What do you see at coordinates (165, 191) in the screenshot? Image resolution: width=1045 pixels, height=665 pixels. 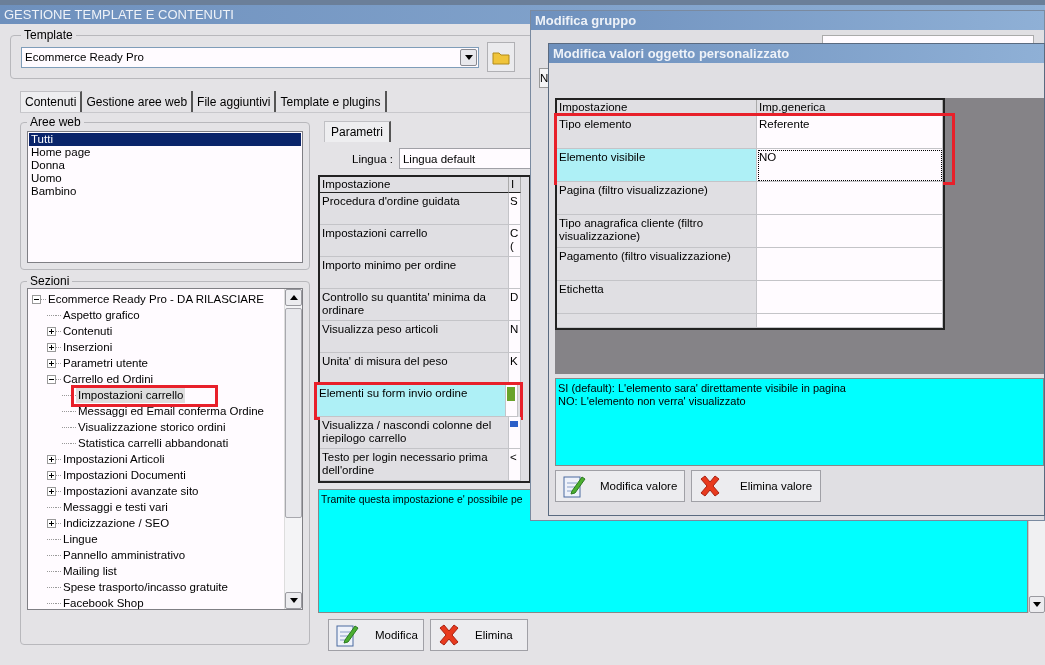 I see `list-item: Bambino` at bounding box center [165, 191].